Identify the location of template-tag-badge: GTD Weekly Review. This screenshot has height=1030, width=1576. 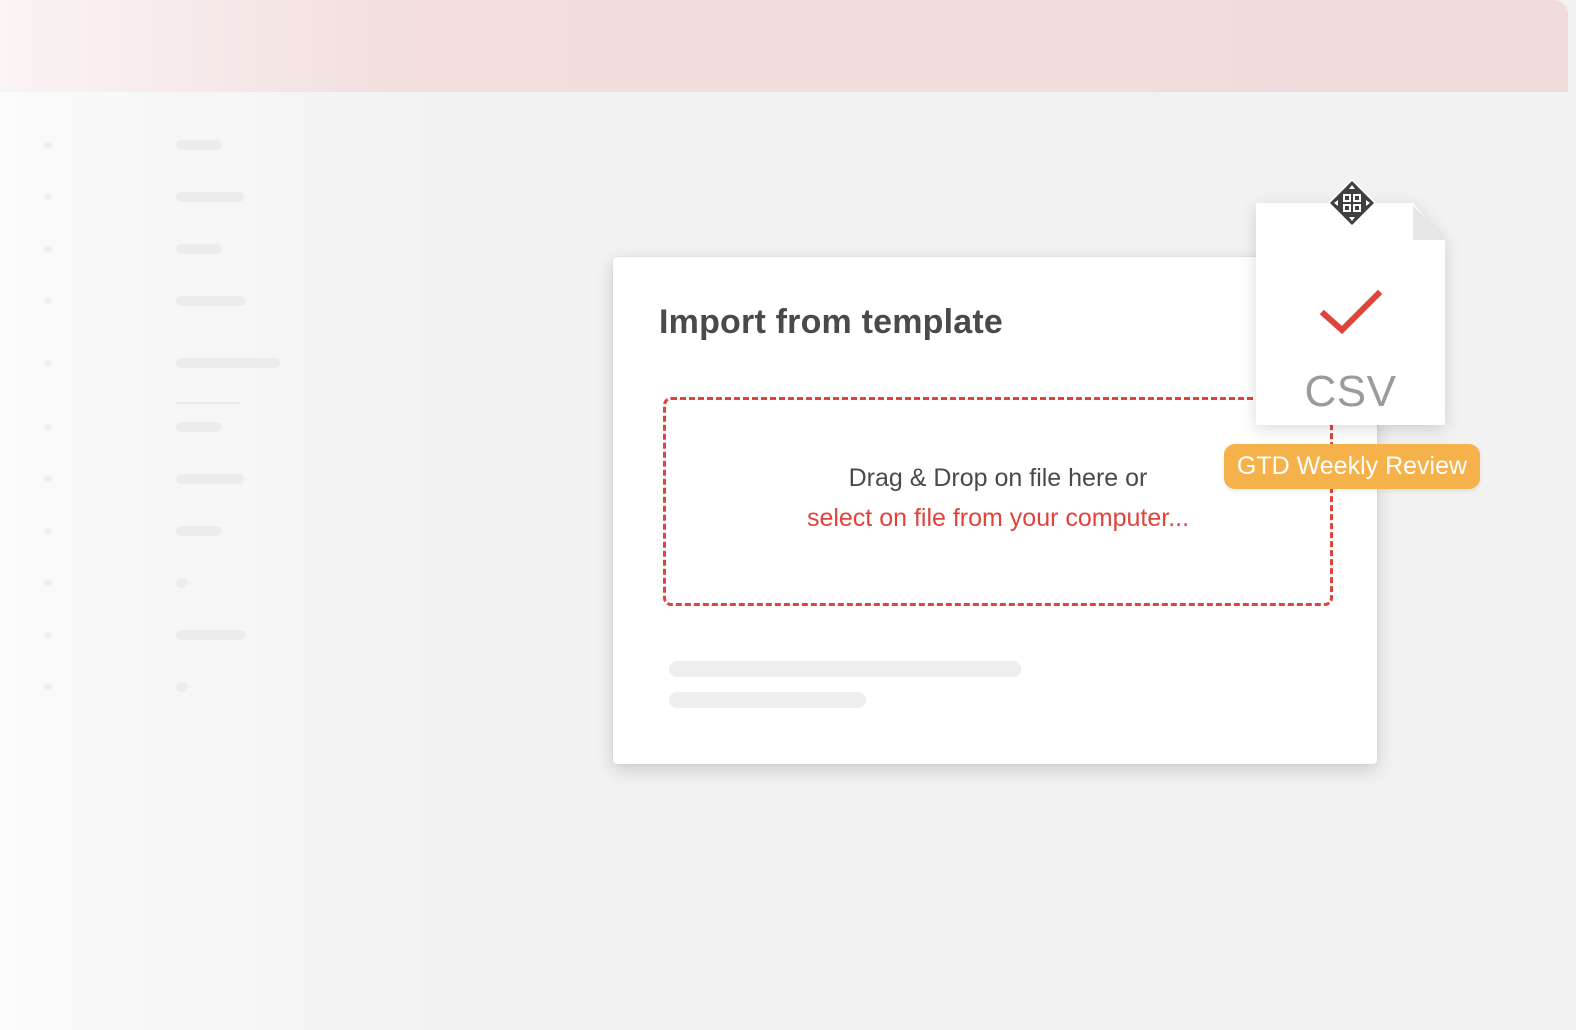
(1352, 466).